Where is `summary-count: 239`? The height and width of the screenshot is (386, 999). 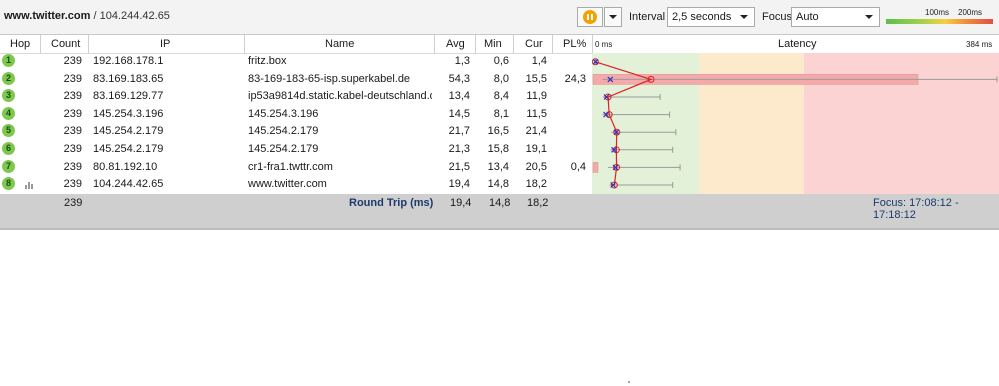
summary-count: 239 is located at coordinates (73, 203).